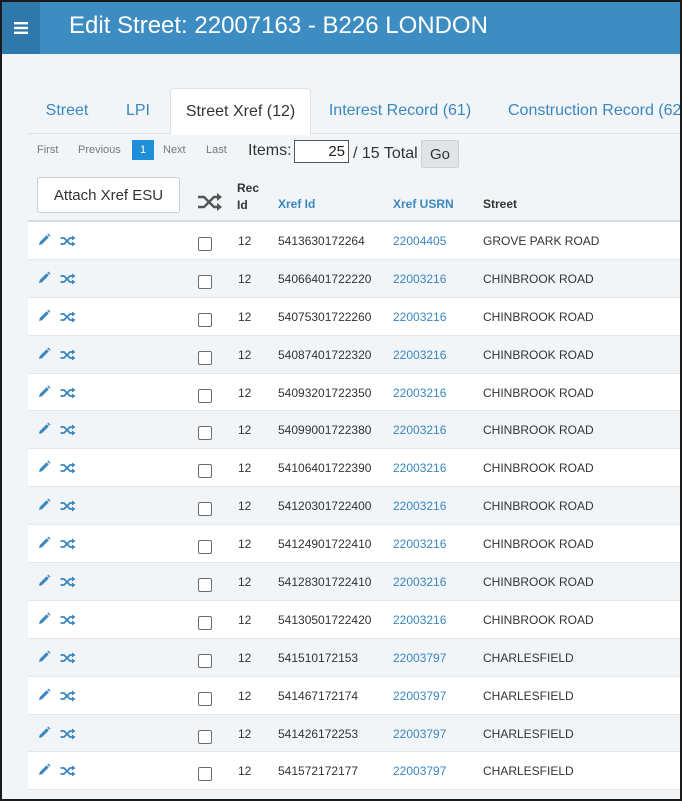  I want to click on page-title: Edit Street: 22007163 - B226 LONDON, so click(278, 25).